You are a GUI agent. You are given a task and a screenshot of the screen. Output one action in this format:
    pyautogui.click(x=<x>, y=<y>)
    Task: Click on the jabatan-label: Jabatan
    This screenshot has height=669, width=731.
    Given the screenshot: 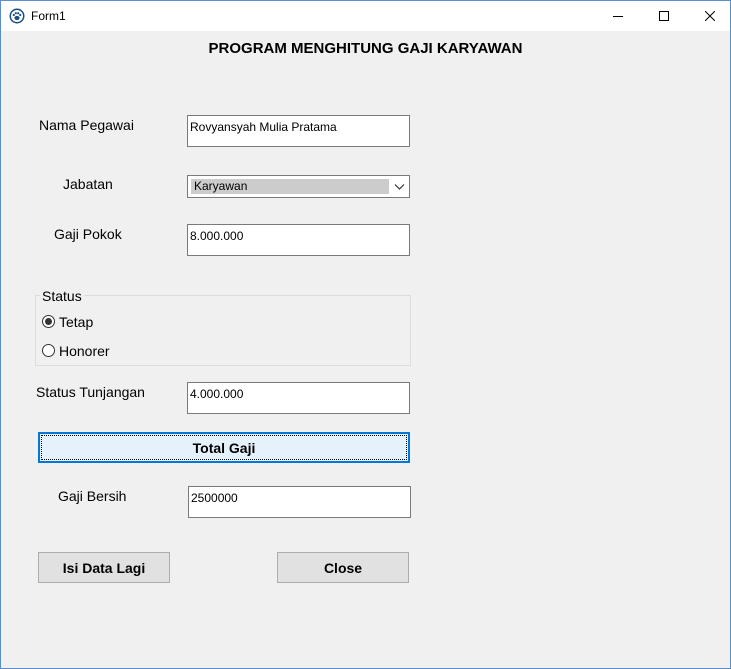 What is the action you would take?
    pyautogui.click(x=88, y=184)
    